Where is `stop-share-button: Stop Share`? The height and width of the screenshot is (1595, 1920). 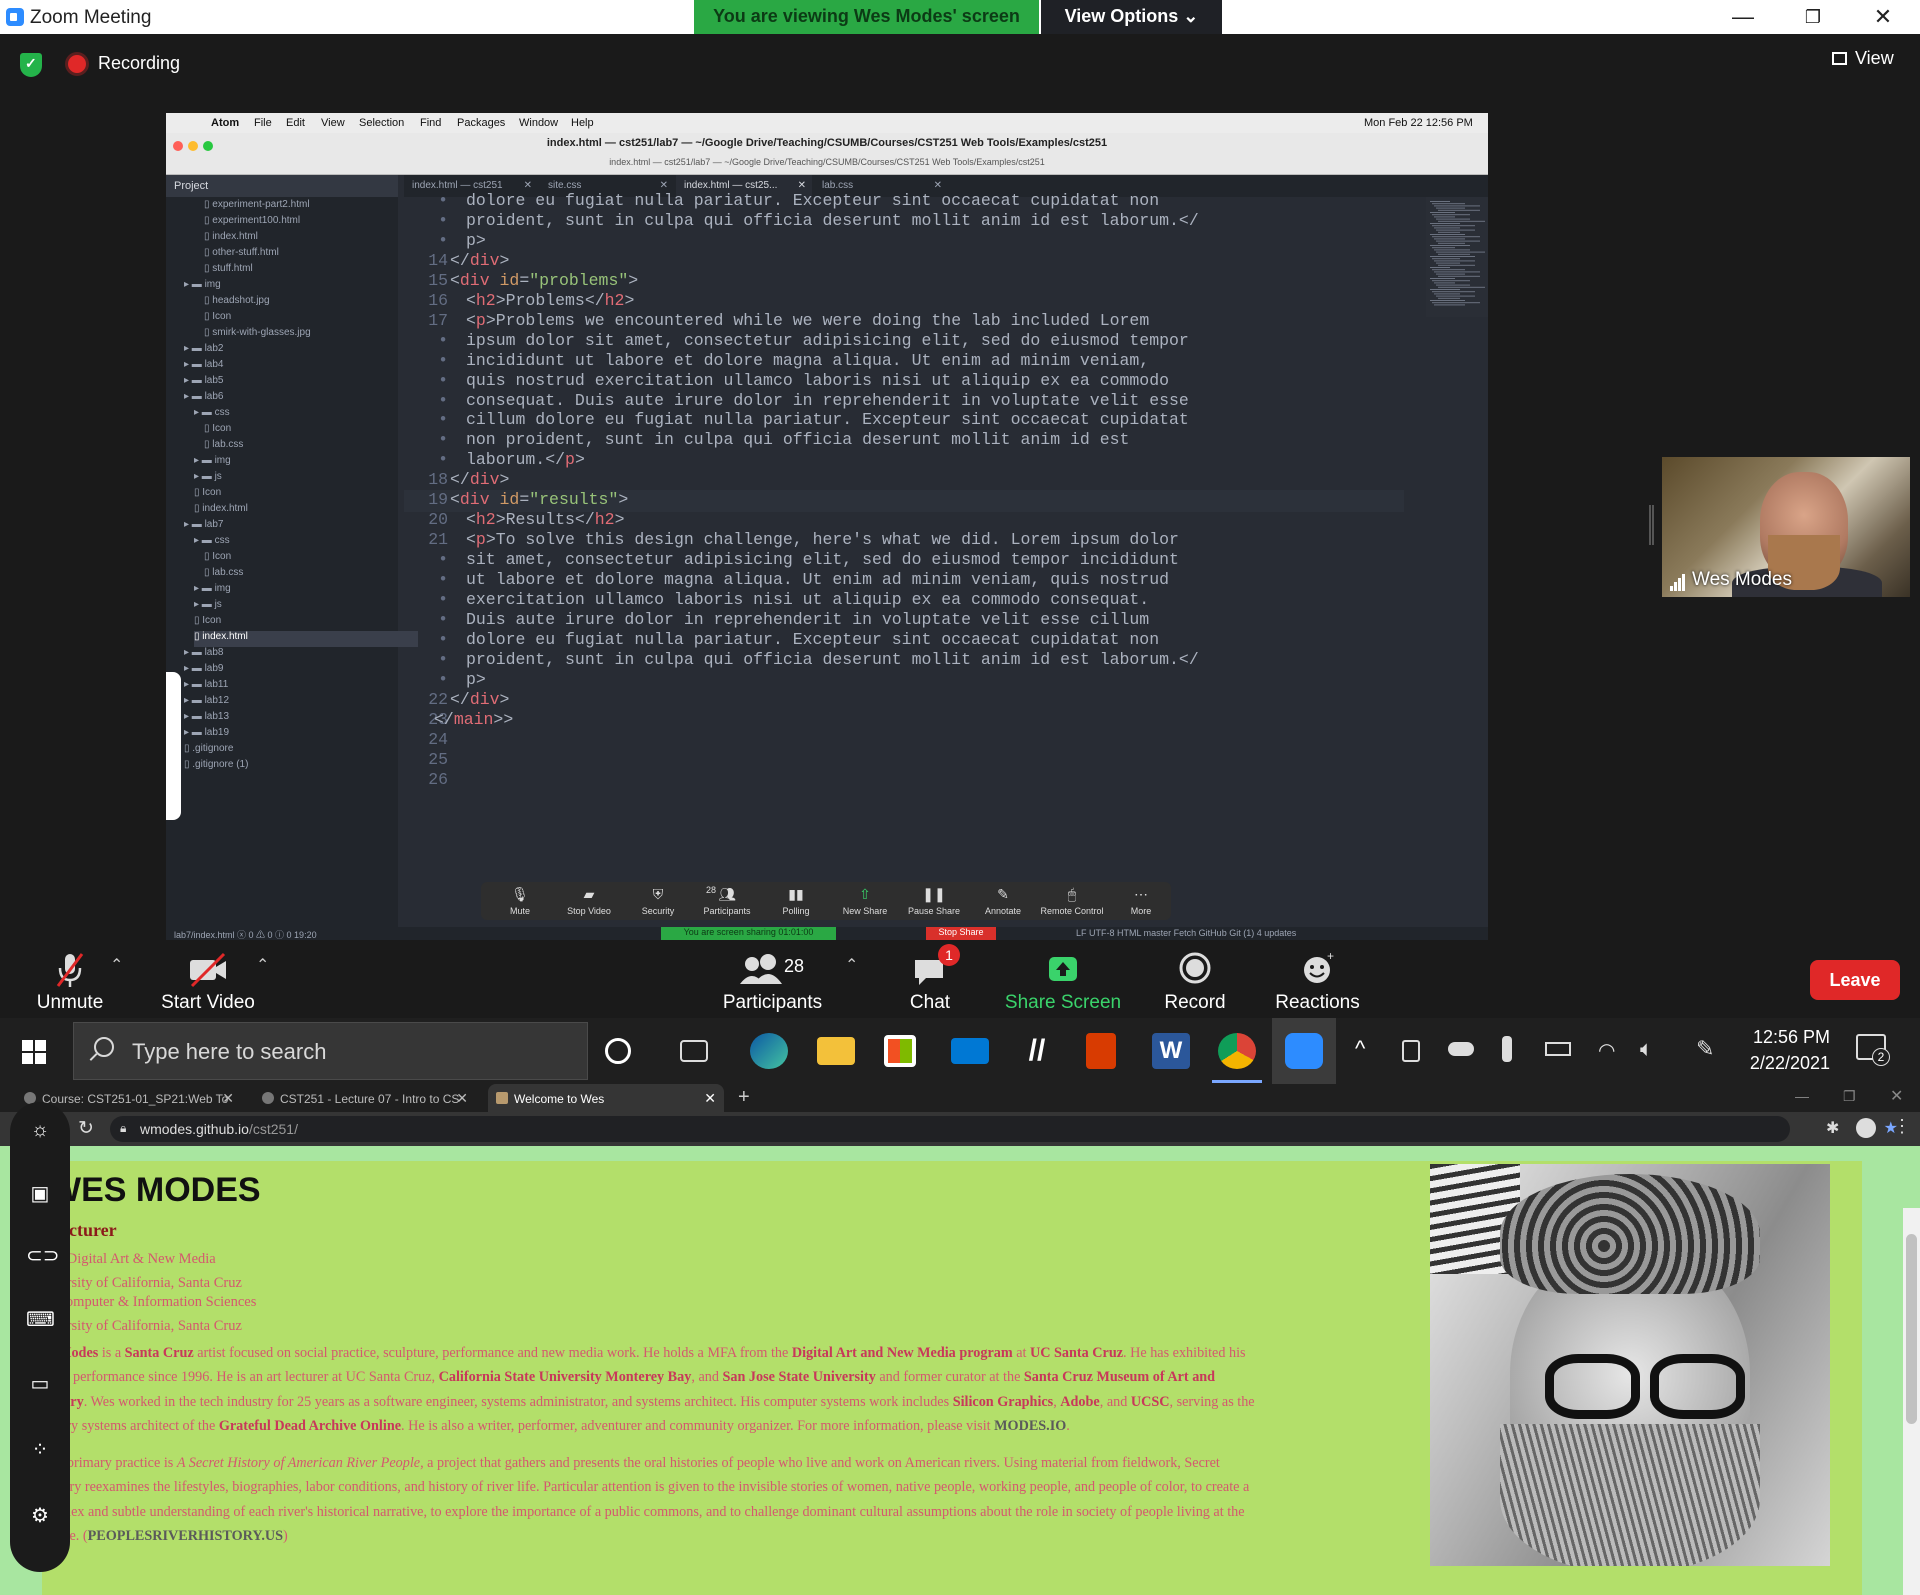 stop-share-button: Stop Share is located at coordinates (961, 933).